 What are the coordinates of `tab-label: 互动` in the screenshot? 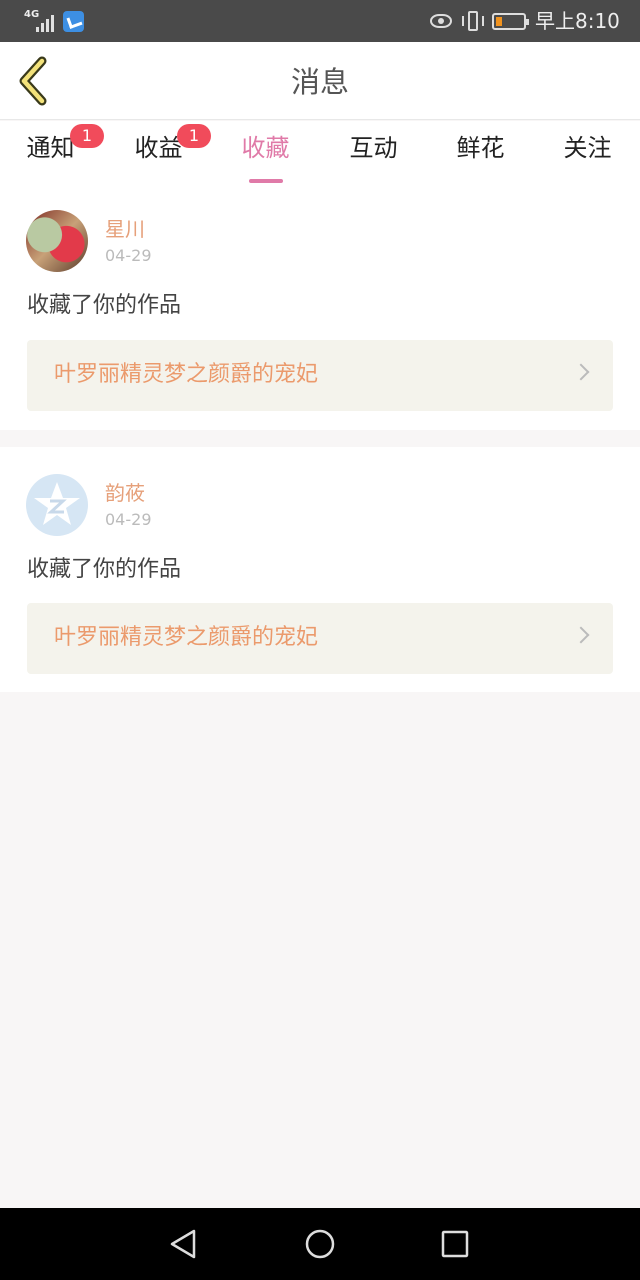 It's located at (373, 148).